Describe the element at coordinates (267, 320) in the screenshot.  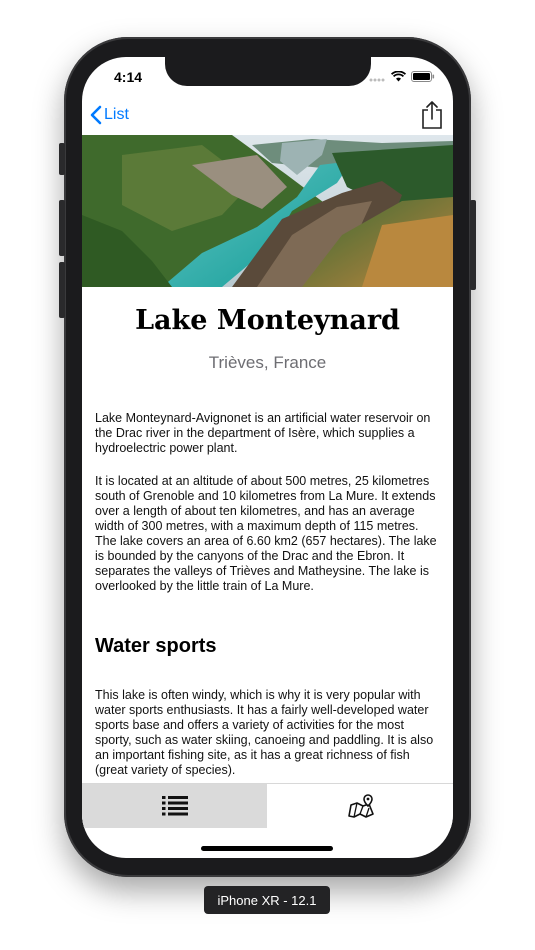
I see `place-title: Lake Monteynard` at that location.